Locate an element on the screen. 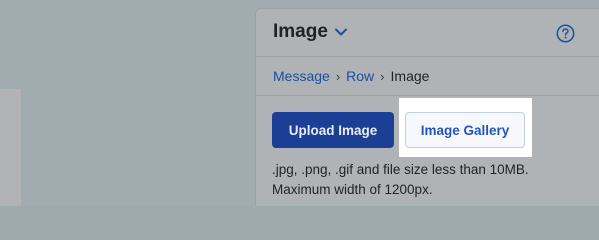 Image resolution: width=599 pixels, height=240 pixels. canvas-content-strip is located at coordinates (10, 147).